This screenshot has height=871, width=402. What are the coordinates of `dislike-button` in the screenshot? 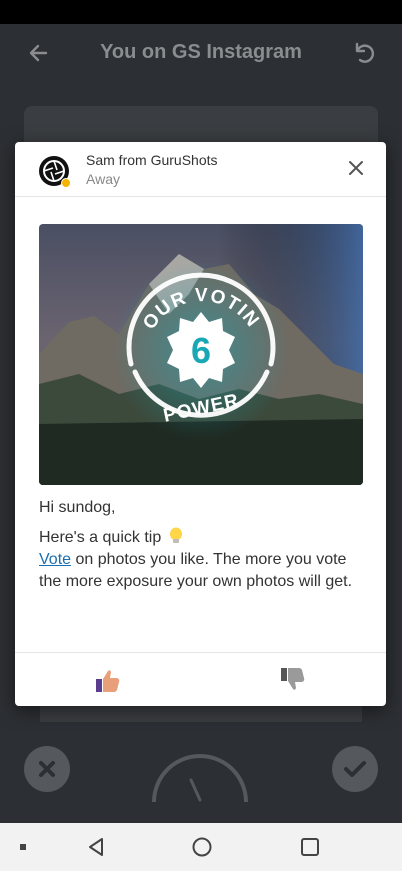 It's located at (293, 679).